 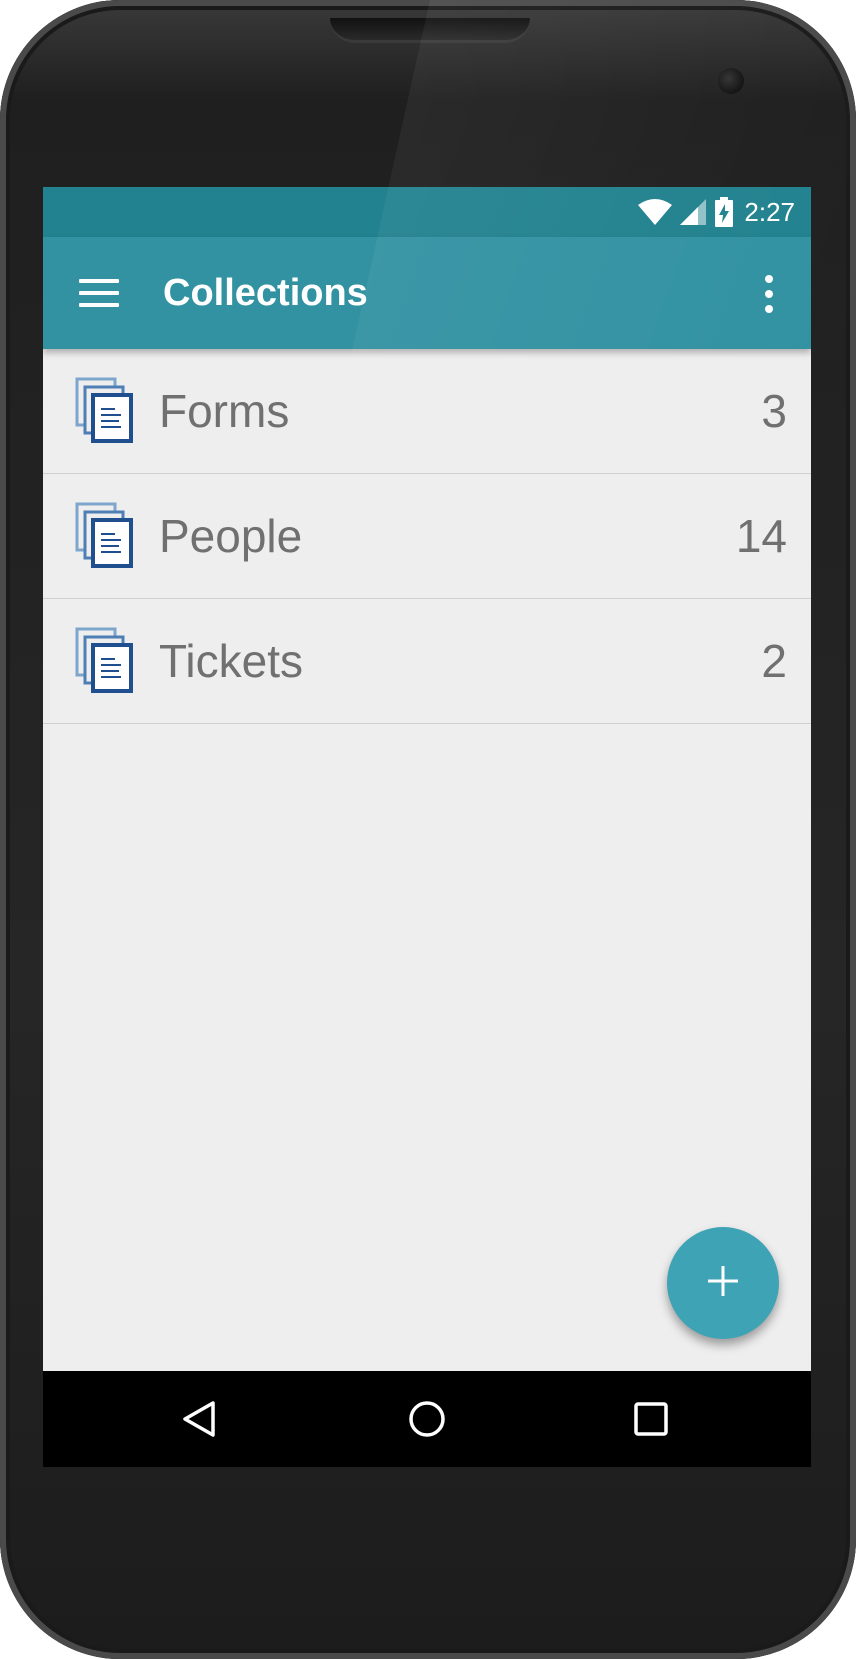 I want to click on page-title: Collections, so click(x=265, y=292).